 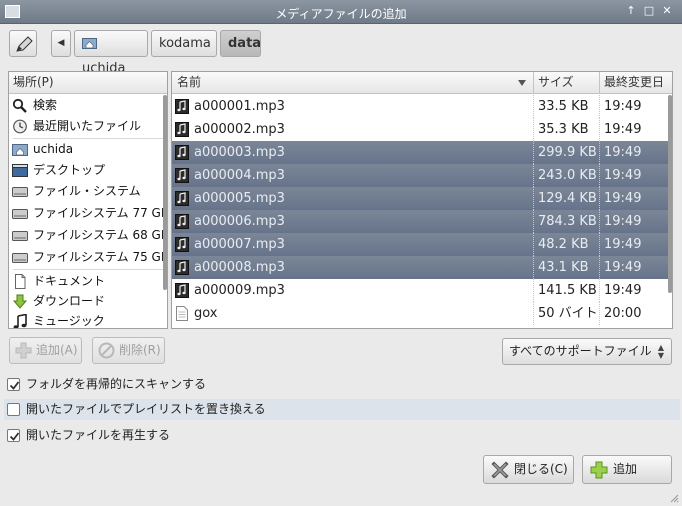 What do you see at coordinates (567, 198) in the screenshot?
I see `file-size: 129.4 KB` at bounding box center [567, 198].